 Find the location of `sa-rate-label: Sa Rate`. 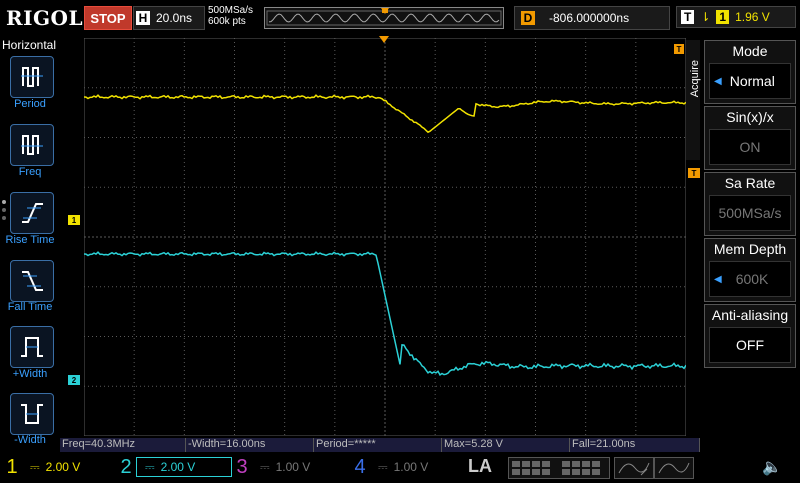

sa-rate-label: Sa Rate is located at coordinates (750, 183).